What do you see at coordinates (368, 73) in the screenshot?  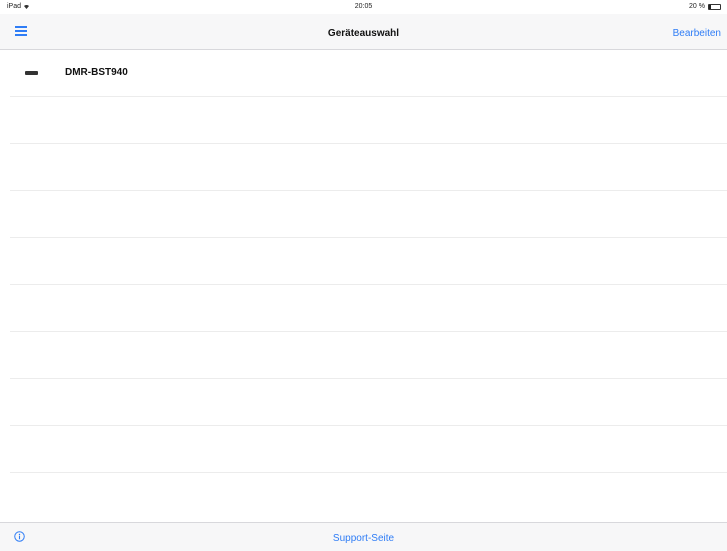 I see `device-row: DMR-BST940` at bounding box center [368, 73].